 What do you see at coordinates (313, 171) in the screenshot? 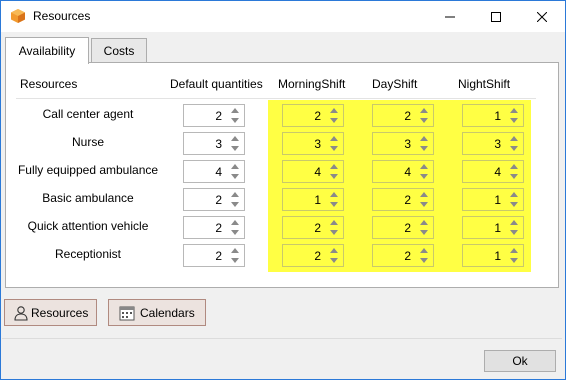
I see `morning-shift-spinner: 4` at bounding box center [313, 171].